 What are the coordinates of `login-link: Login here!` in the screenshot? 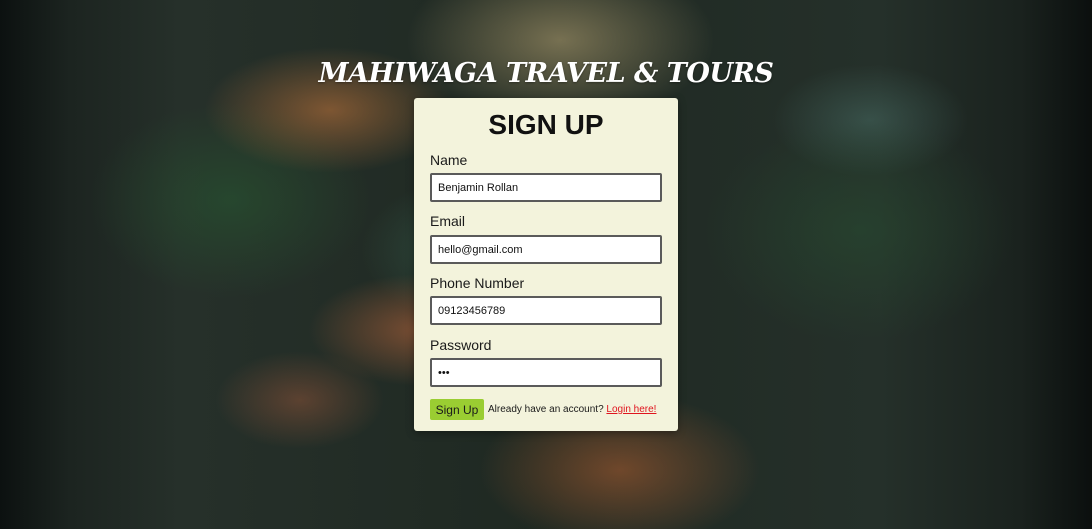 It's located at (631, 409).